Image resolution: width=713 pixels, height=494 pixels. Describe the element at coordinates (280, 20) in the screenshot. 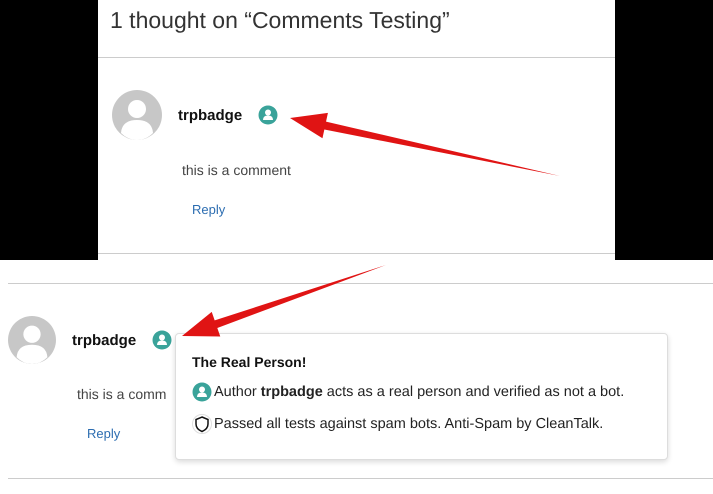

I see `comments-title: 1 thought on “Comments Testing”` at that location.